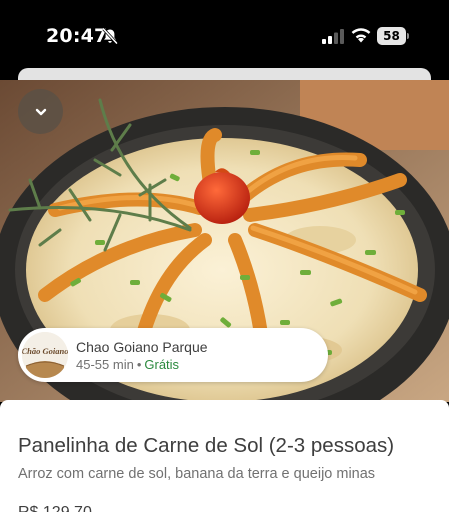 The height and width of the screenshot is (512, 449). Describe the element at coordinates (361, 35) in the screenshot. I see `wifi-icon` at that location.